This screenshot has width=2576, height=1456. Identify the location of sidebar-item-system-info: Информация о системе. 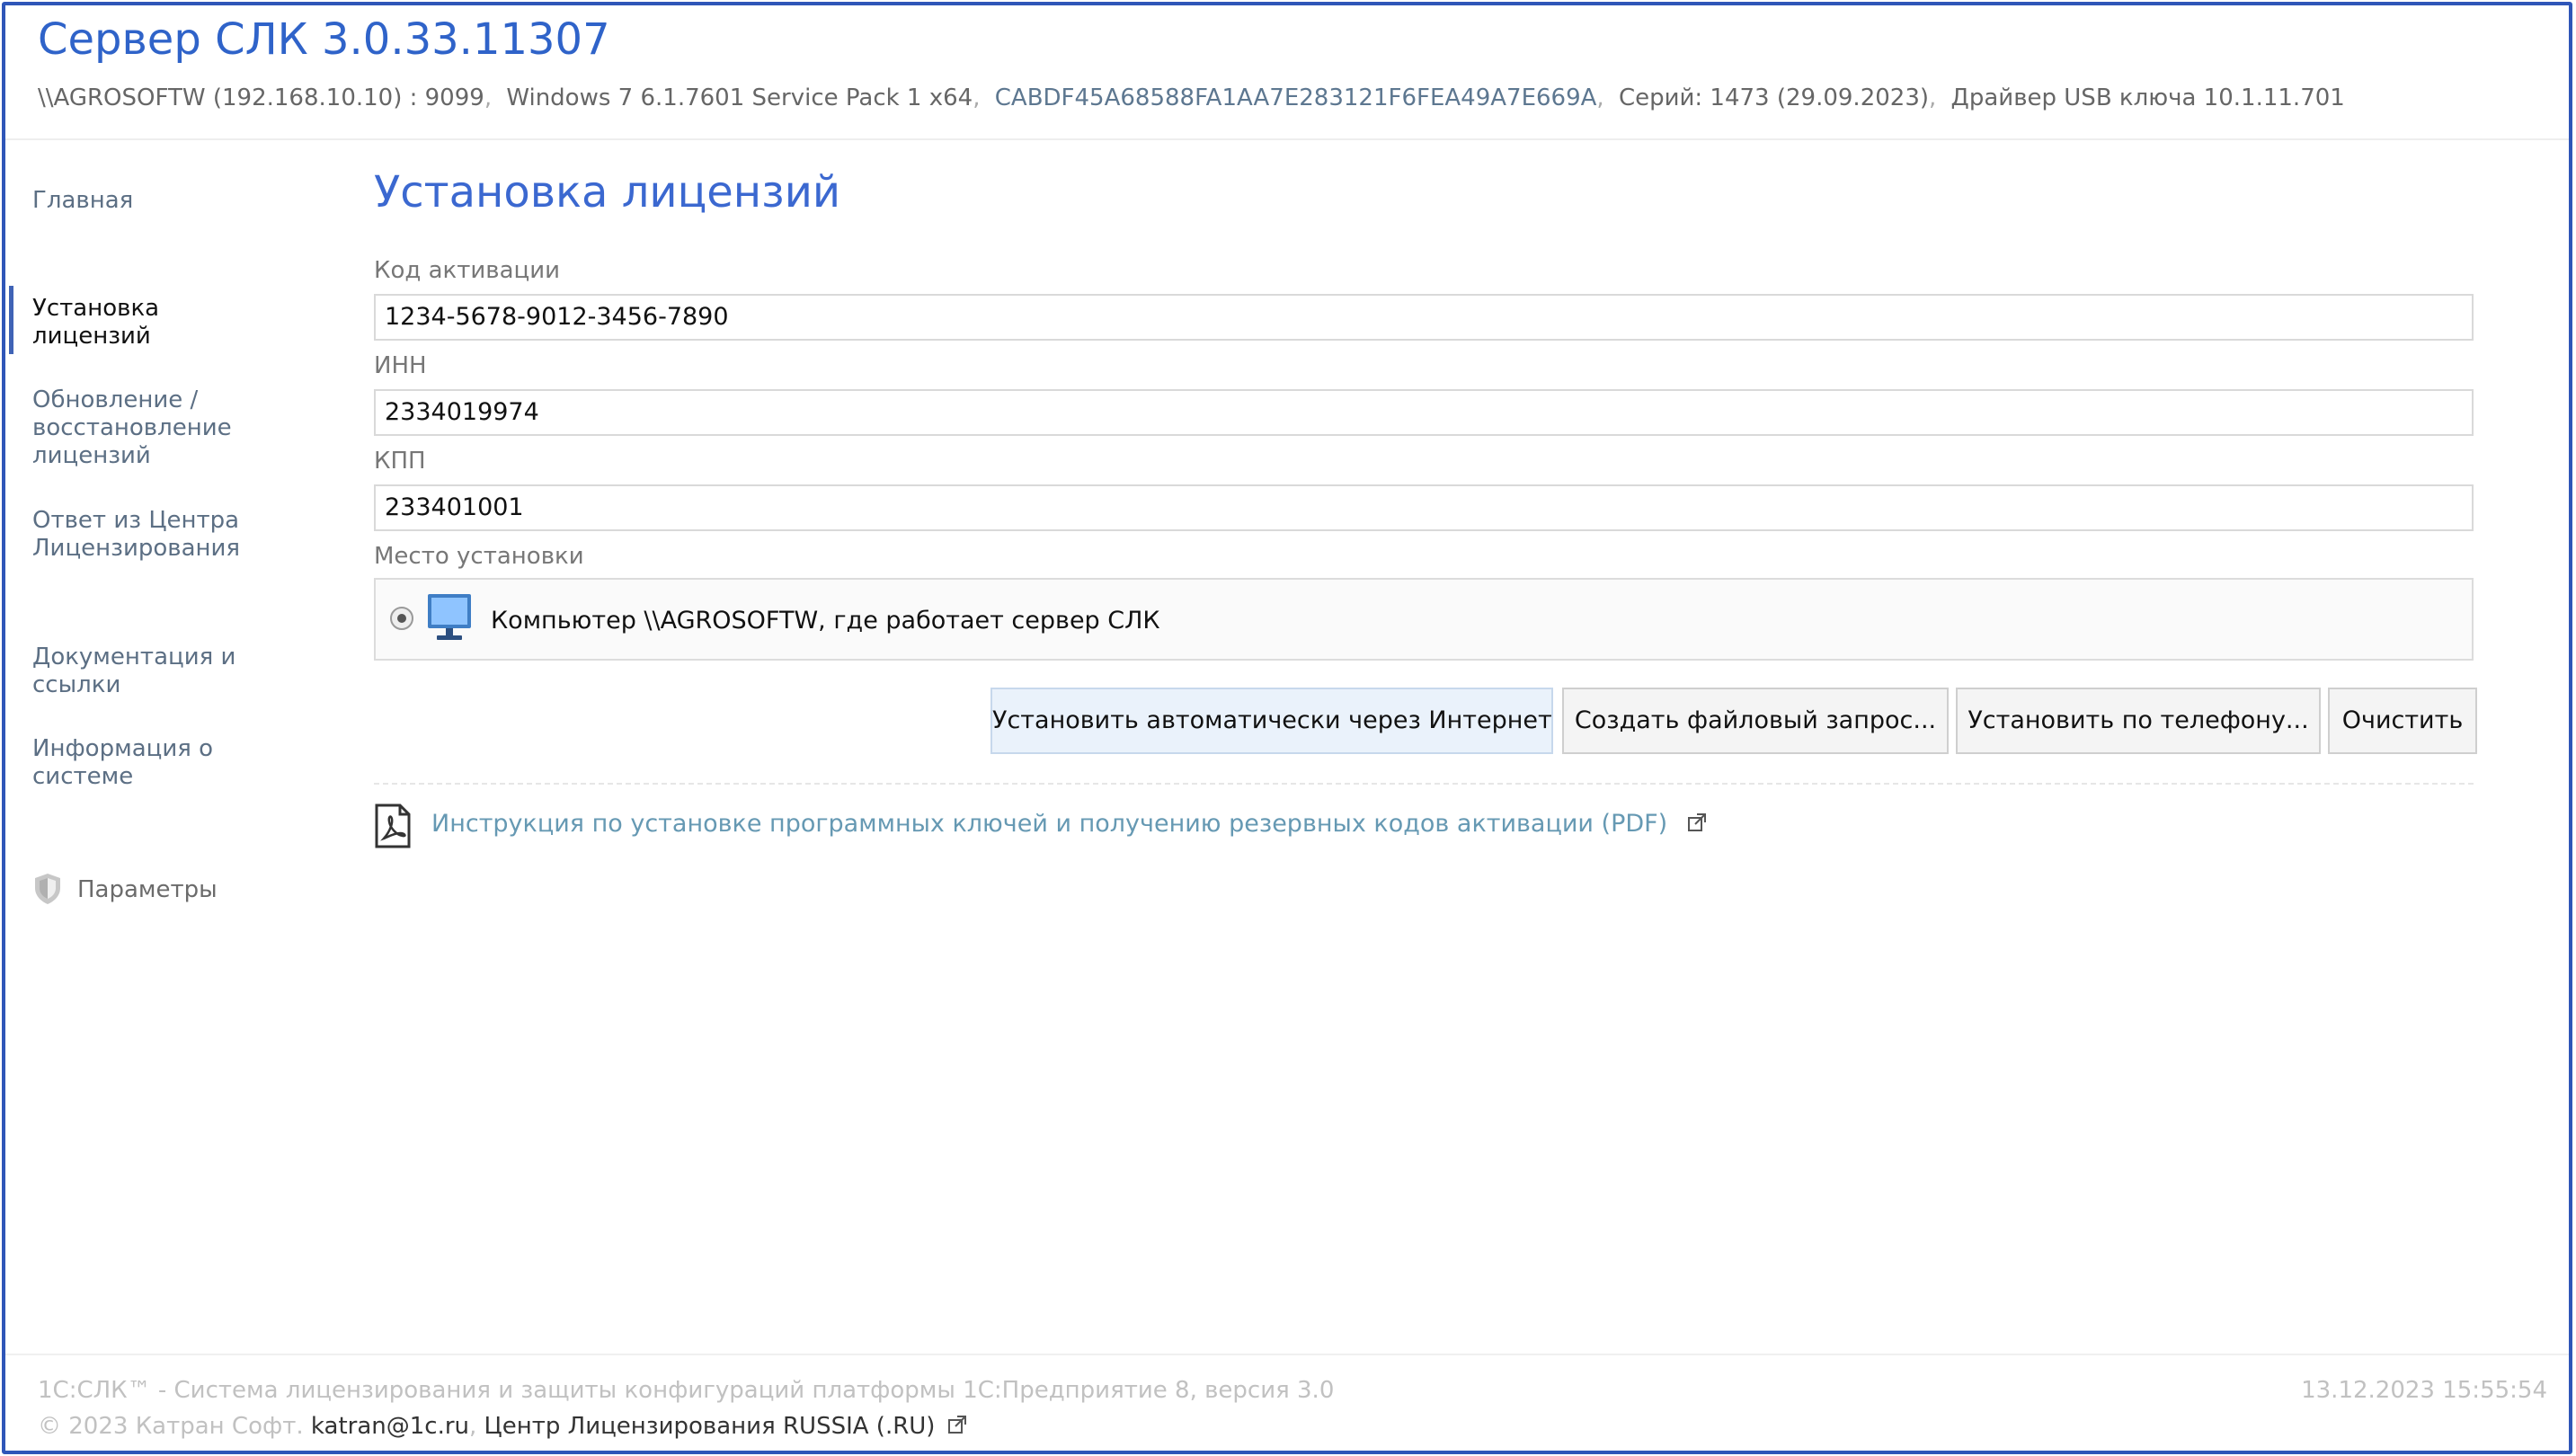
(140, 763).